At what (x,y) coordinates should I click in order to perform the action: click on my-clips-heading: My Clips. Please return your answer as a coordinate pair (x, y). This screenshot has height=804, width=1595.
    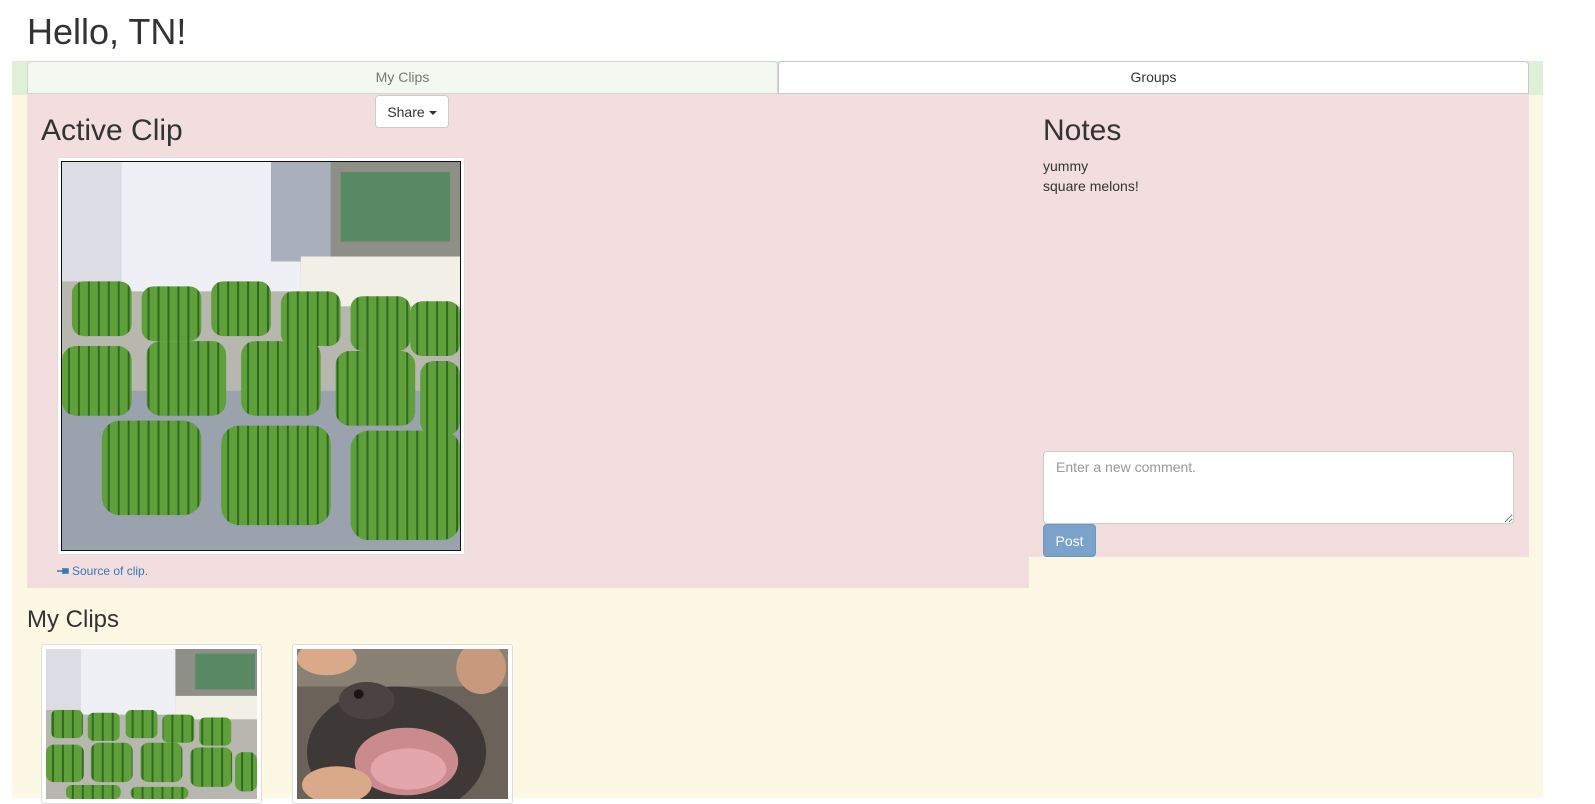
    Looking at the image, I should click on (73, 619).